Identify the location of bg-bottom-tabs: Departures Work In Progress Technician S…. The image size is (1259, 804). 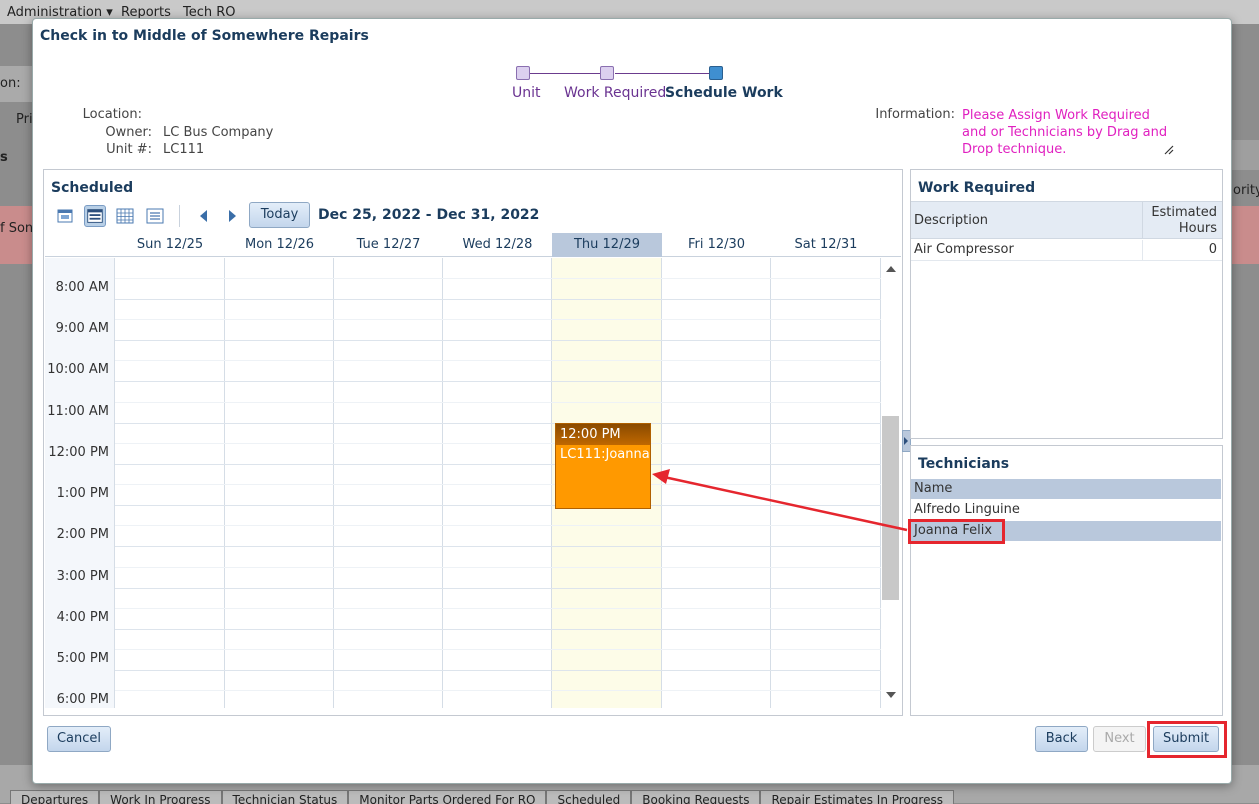
(482, 797).